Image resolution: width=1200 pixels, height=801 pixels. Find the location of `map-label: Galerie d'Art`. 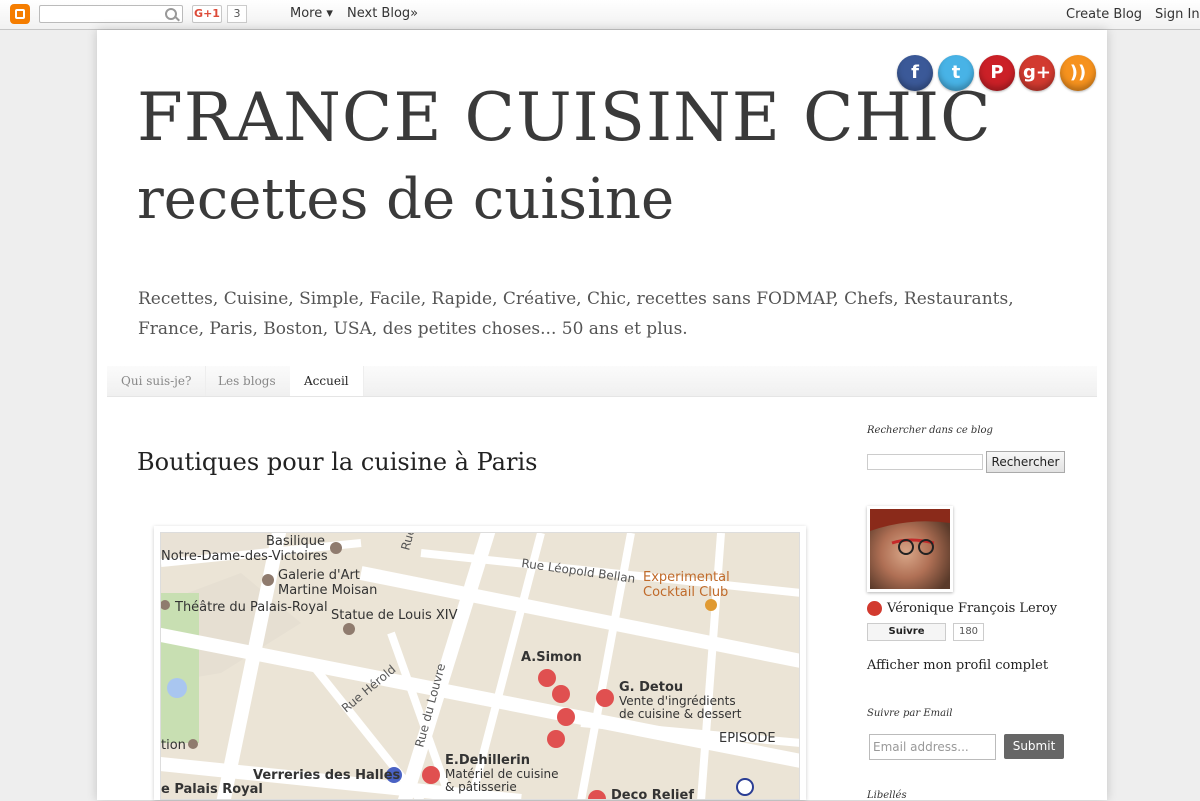

map-label: Galerie d'Art is located at coordinates (319, 575).